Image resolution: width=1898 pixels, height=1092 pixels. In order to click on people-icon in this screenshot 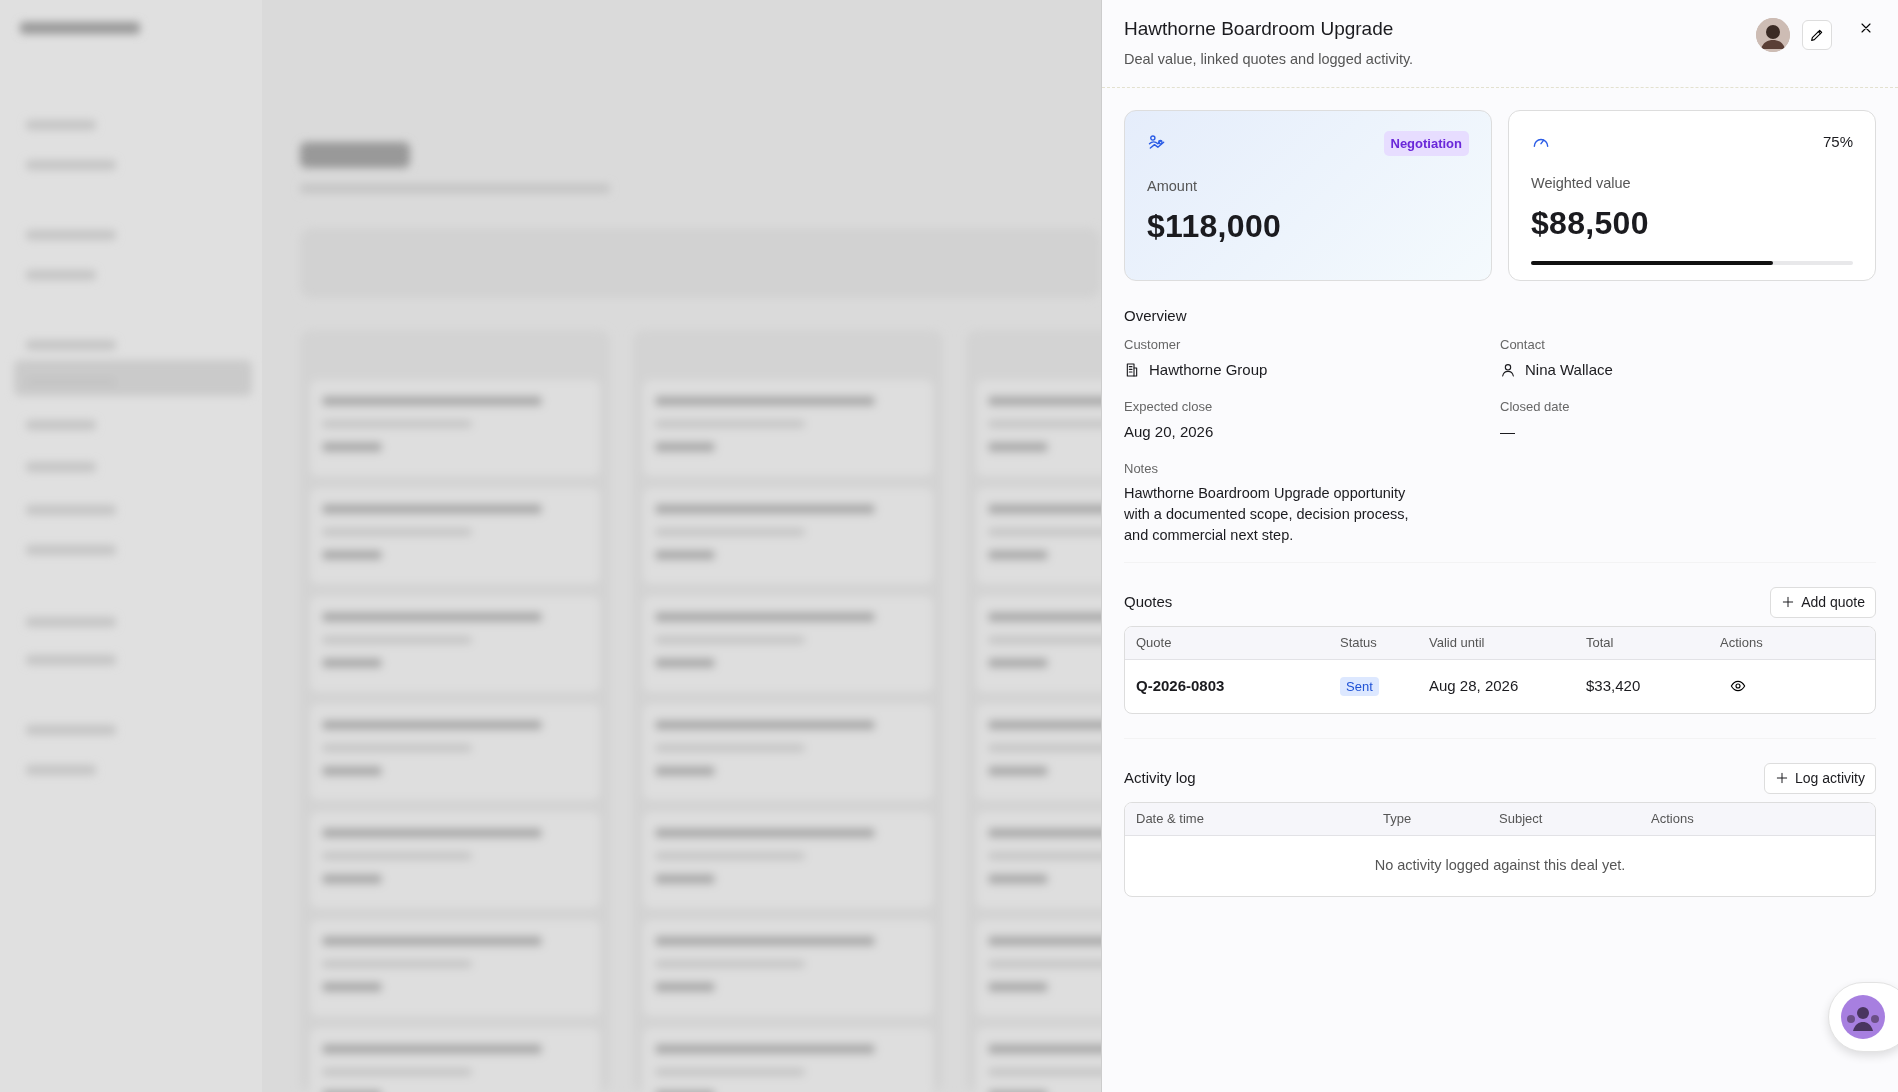, I will do `click(1863, 1017)`.